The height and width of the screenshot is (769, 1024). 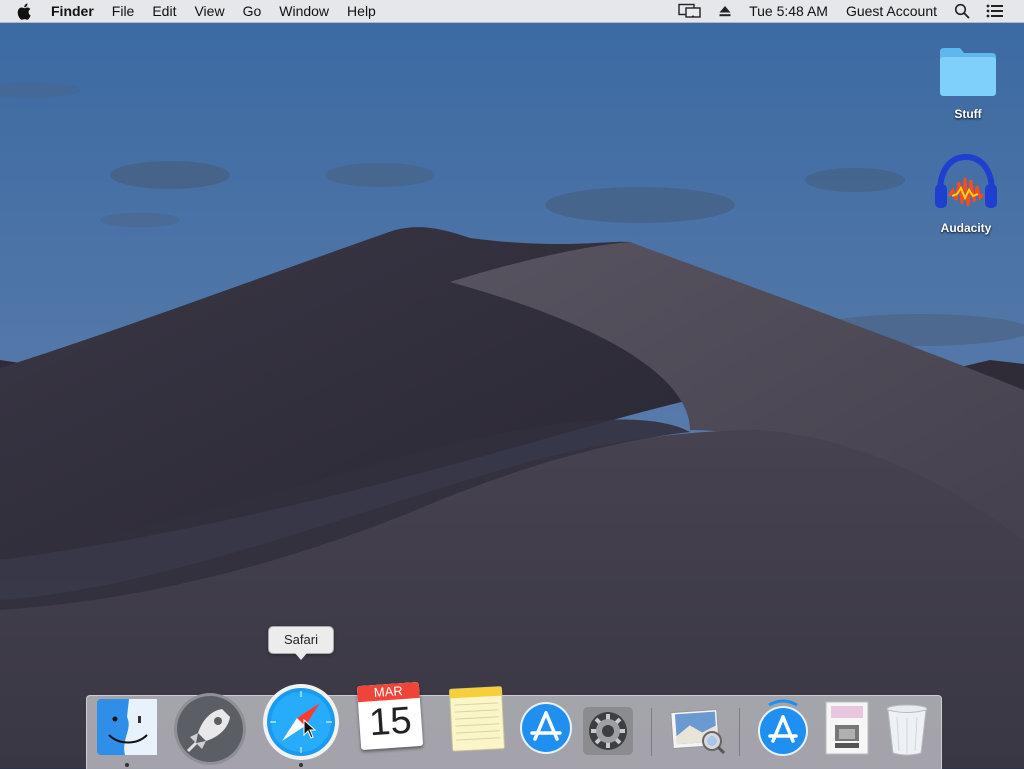 I want to click on menu-file: File, so click(x=123, y=11).